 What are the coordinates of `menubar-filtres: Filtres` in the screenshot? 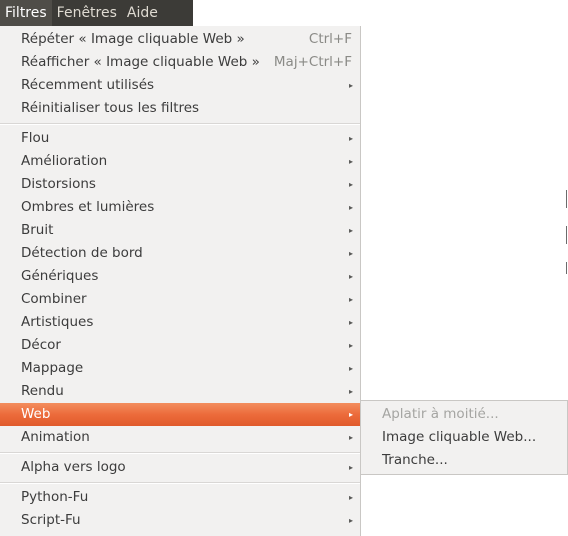 It's located at (26, 13).